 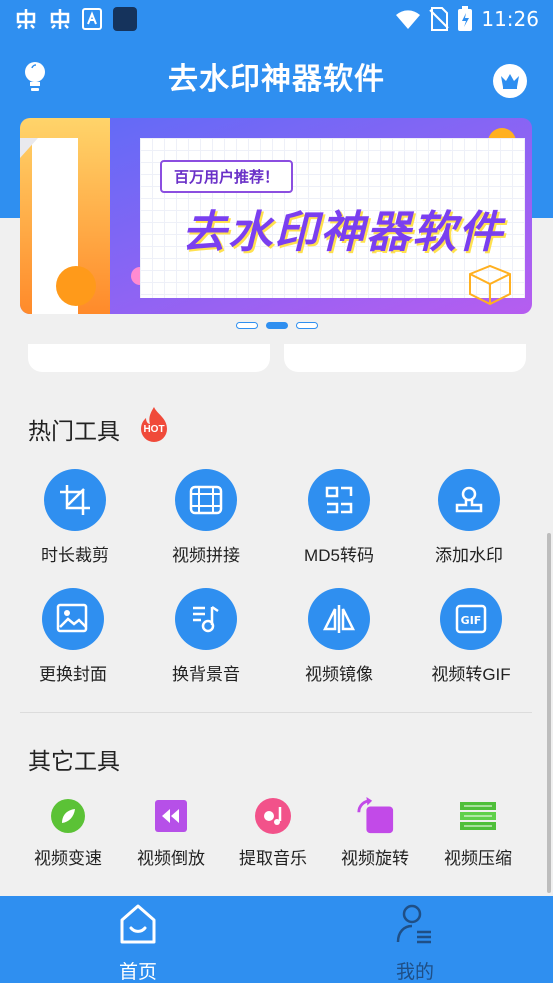 I want to click on font-icon, so click(x=92, y=19).